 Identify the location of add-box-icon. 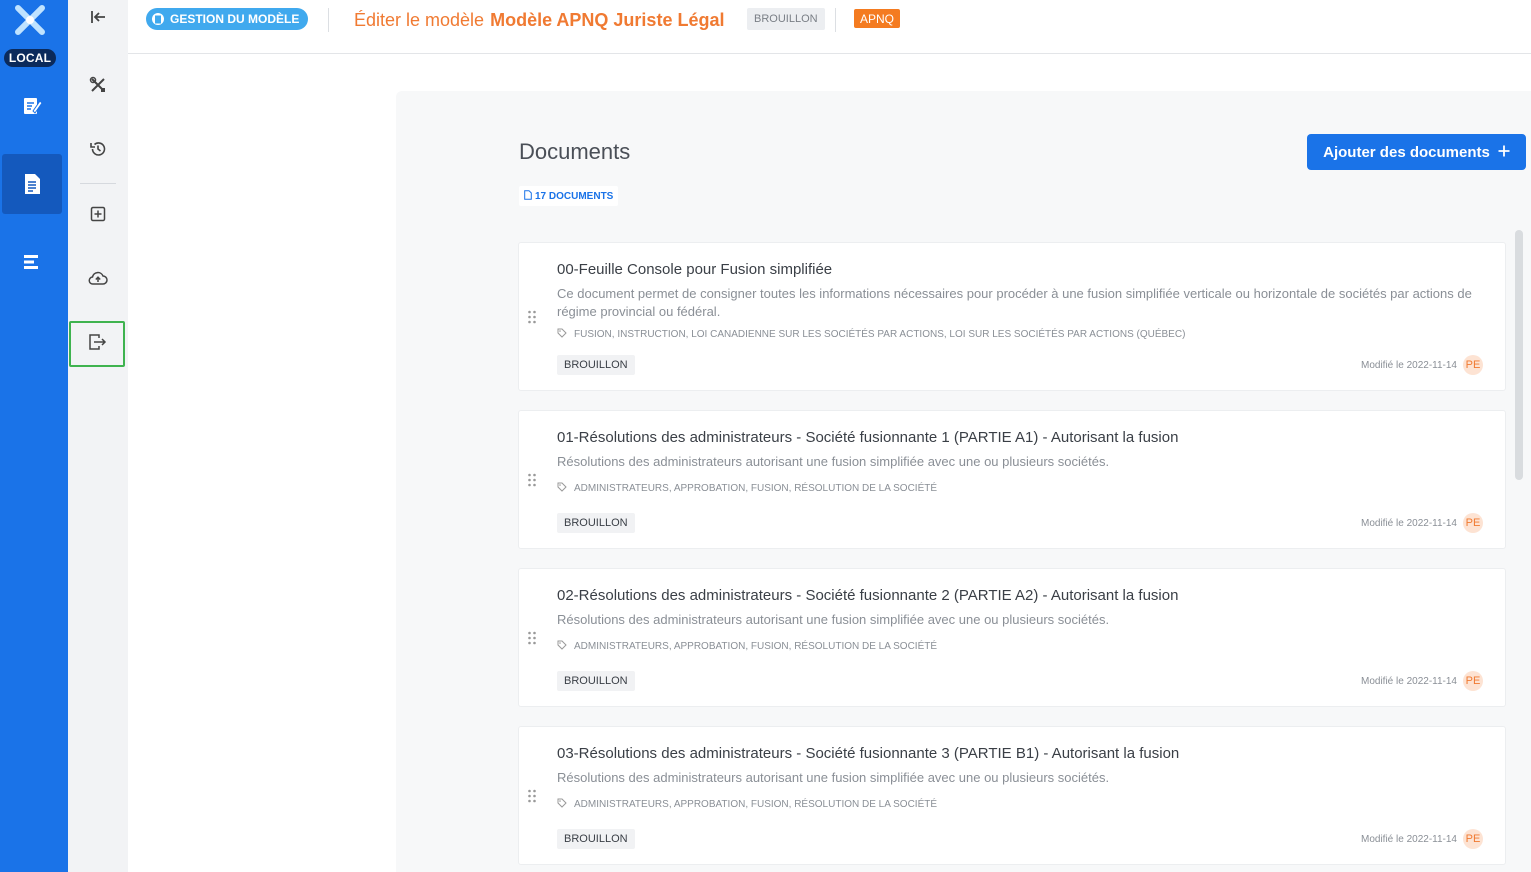
(98, 216).